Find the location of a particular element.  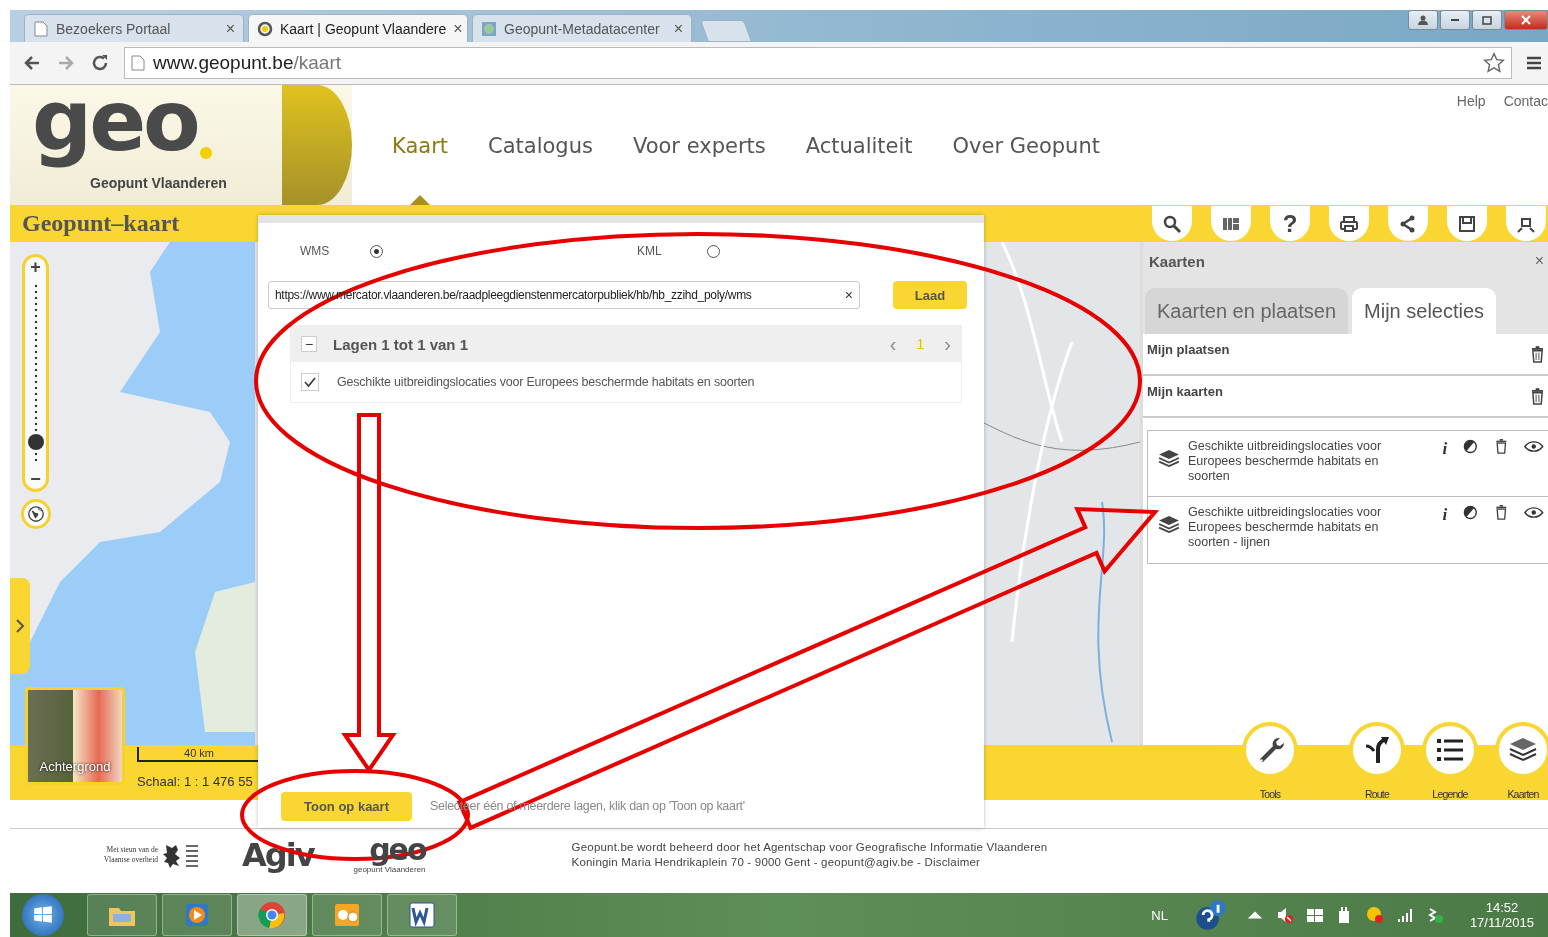

ring-icon is located at coordinates (265, 28).